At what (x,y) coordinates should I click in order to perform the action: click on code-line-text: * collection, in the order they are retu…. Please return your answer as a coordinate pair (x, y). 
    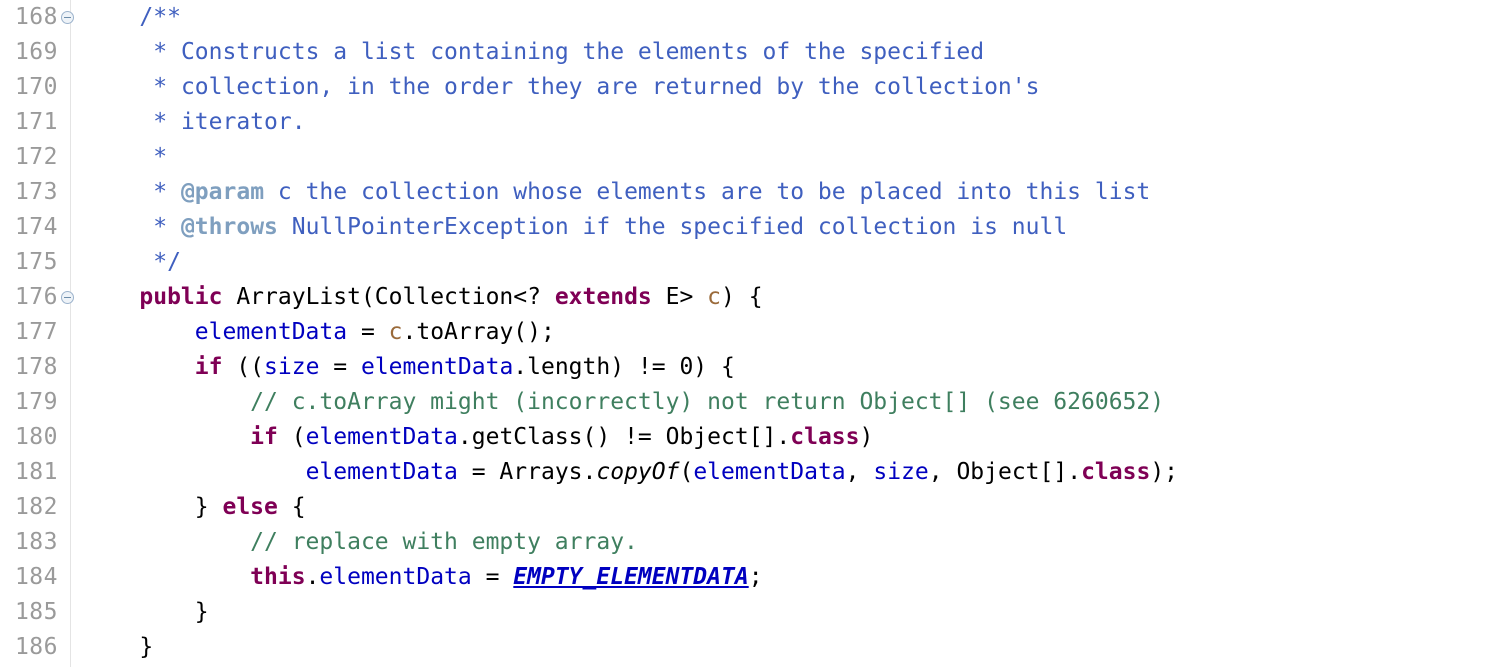
    Looking at the image, I should click on (561, 87).